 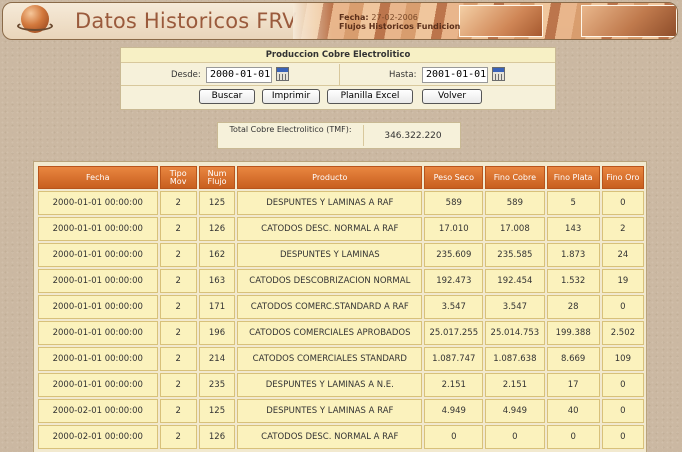 I want to click on cell-fino-plata: 143, so click(x=573, y=229).